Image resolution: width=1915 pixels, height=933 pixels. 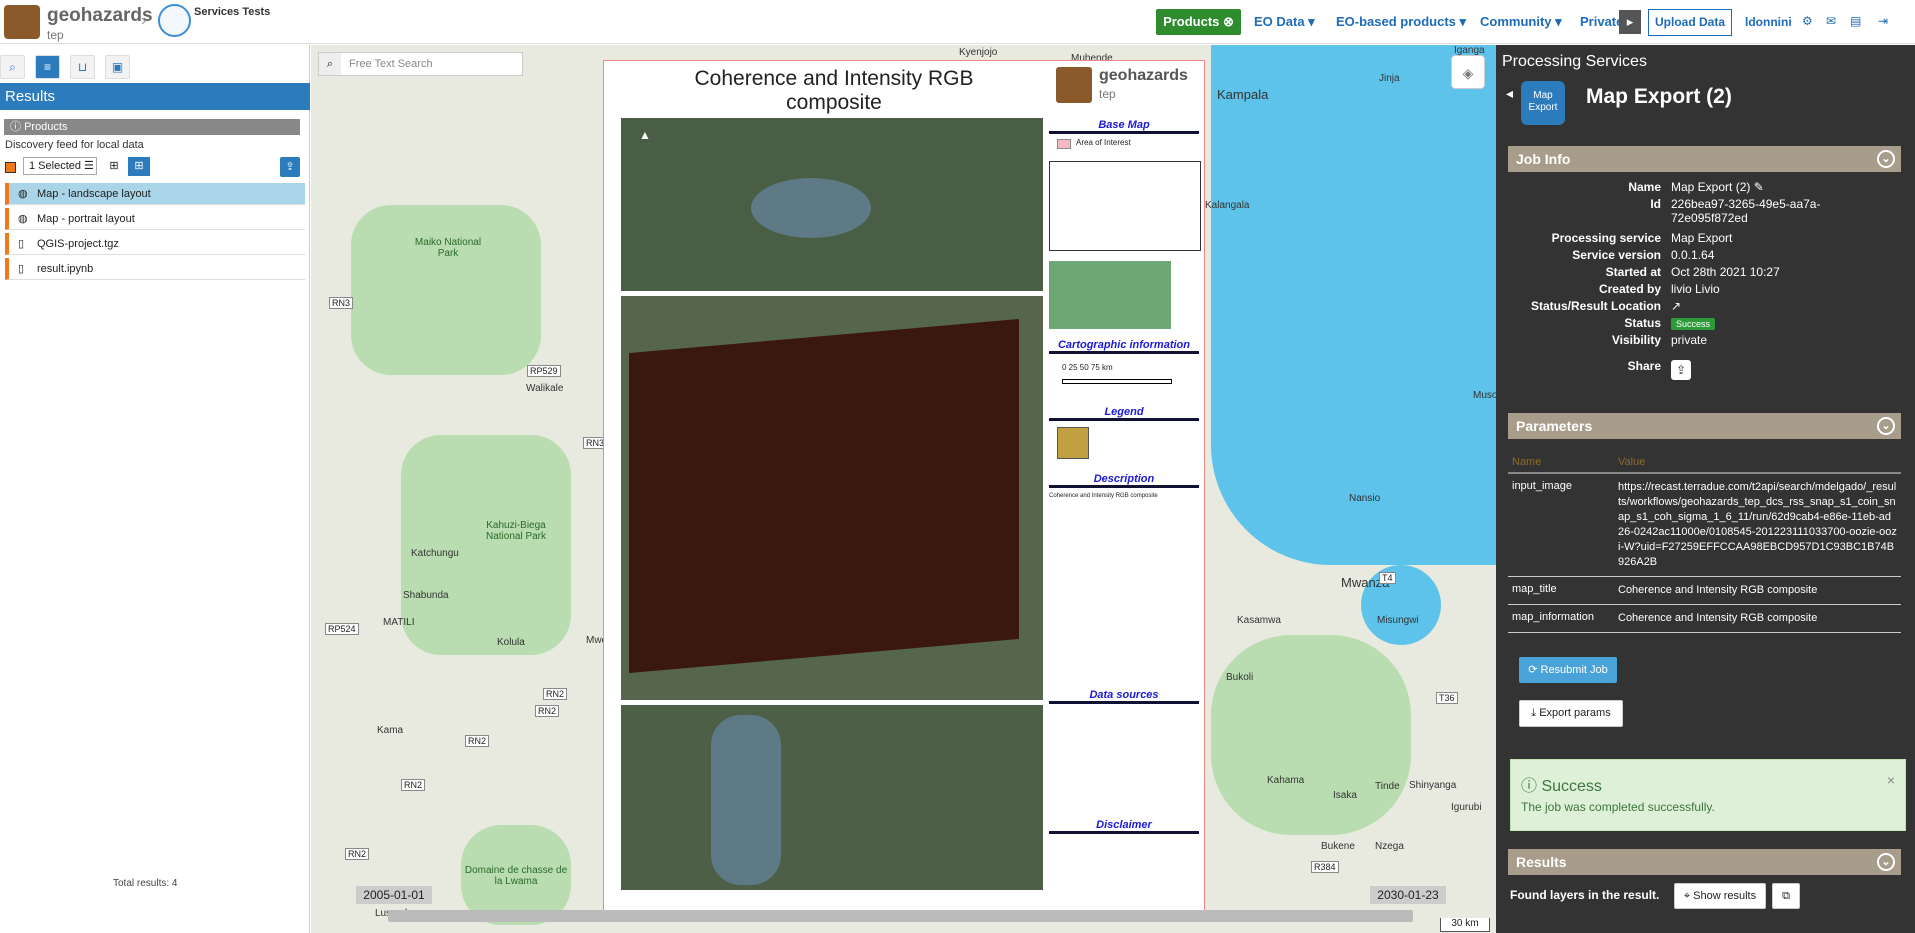 I want to click on gear-icon: ⚙, so click(x=1807, y=21).